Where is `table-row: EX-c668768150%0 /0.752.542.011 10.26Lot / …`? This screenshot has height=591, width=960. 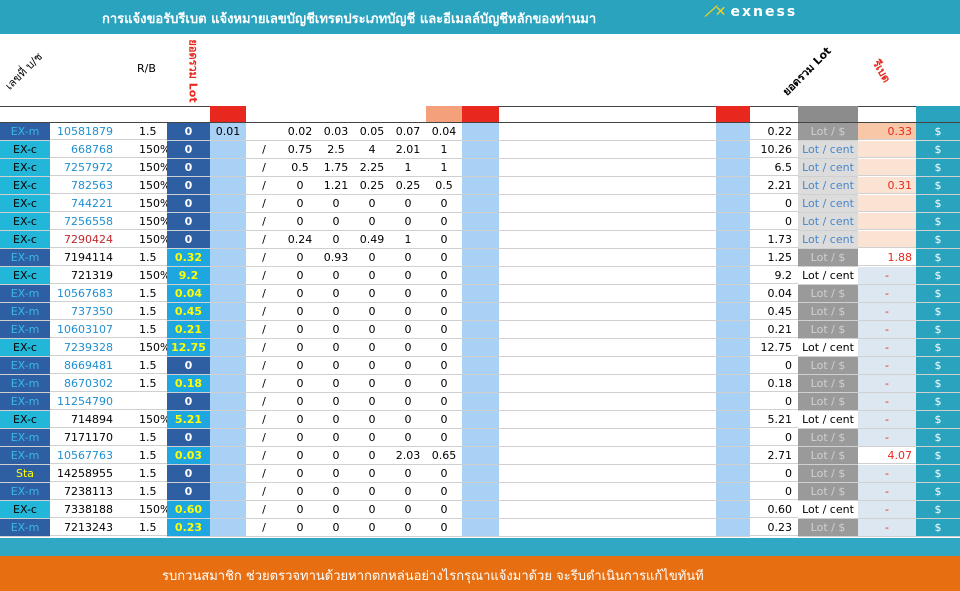
table-row: EX-c668768150%0 /0.752.542.011 10.26Lot / … is located at coordinates (480, 150).